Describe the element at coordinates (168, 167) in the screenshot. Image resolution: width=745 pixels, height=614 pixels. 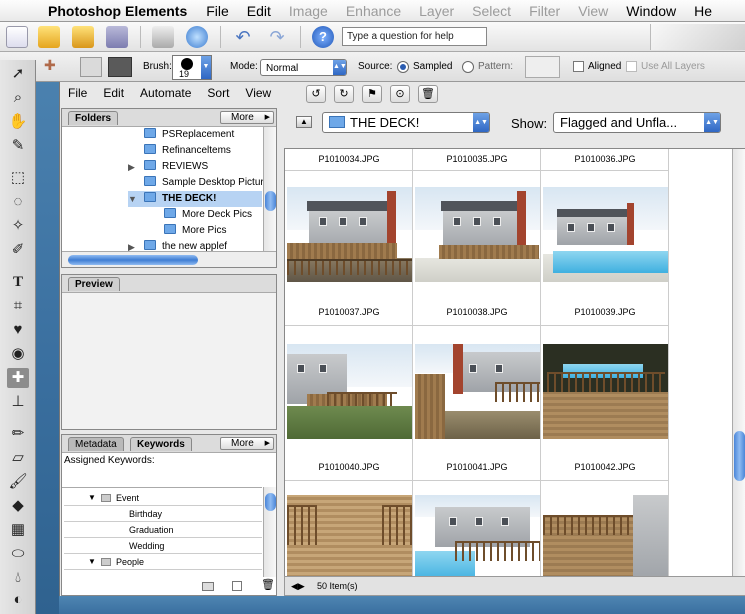
I see `folder-item: ▶ REVIEWS` at that location.